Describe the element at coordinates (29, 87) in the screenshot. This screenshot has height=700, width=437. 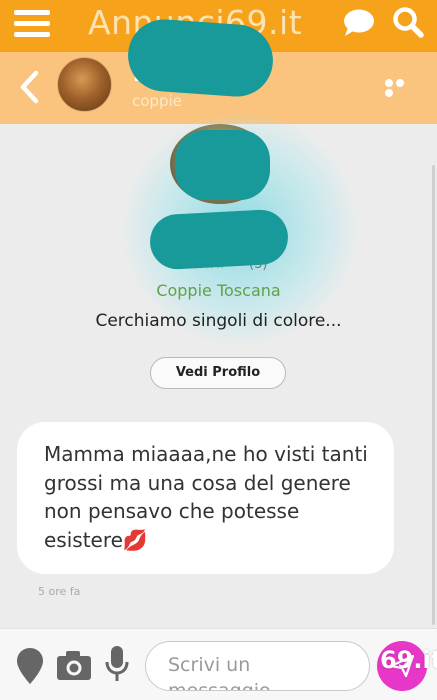
I see `back-chevron-icon` at that location.